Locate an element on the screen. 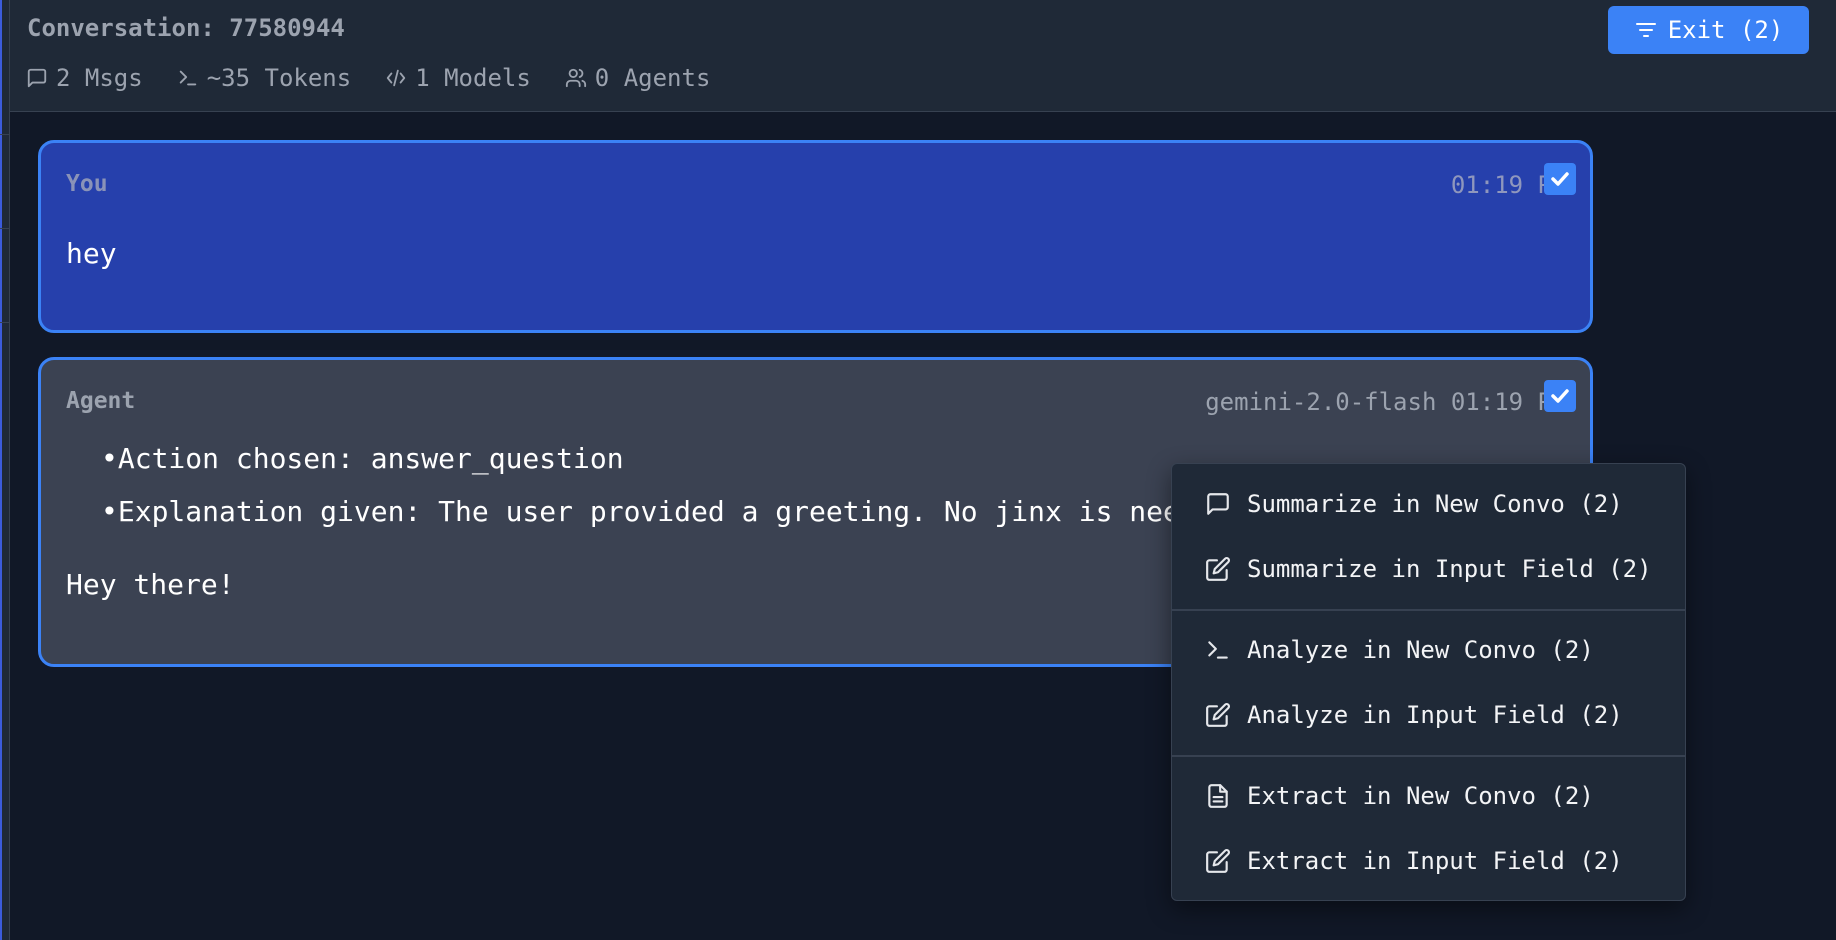 The image size is (1836, 940). stat-models: 1 Models is located at coordinates (458, 78).